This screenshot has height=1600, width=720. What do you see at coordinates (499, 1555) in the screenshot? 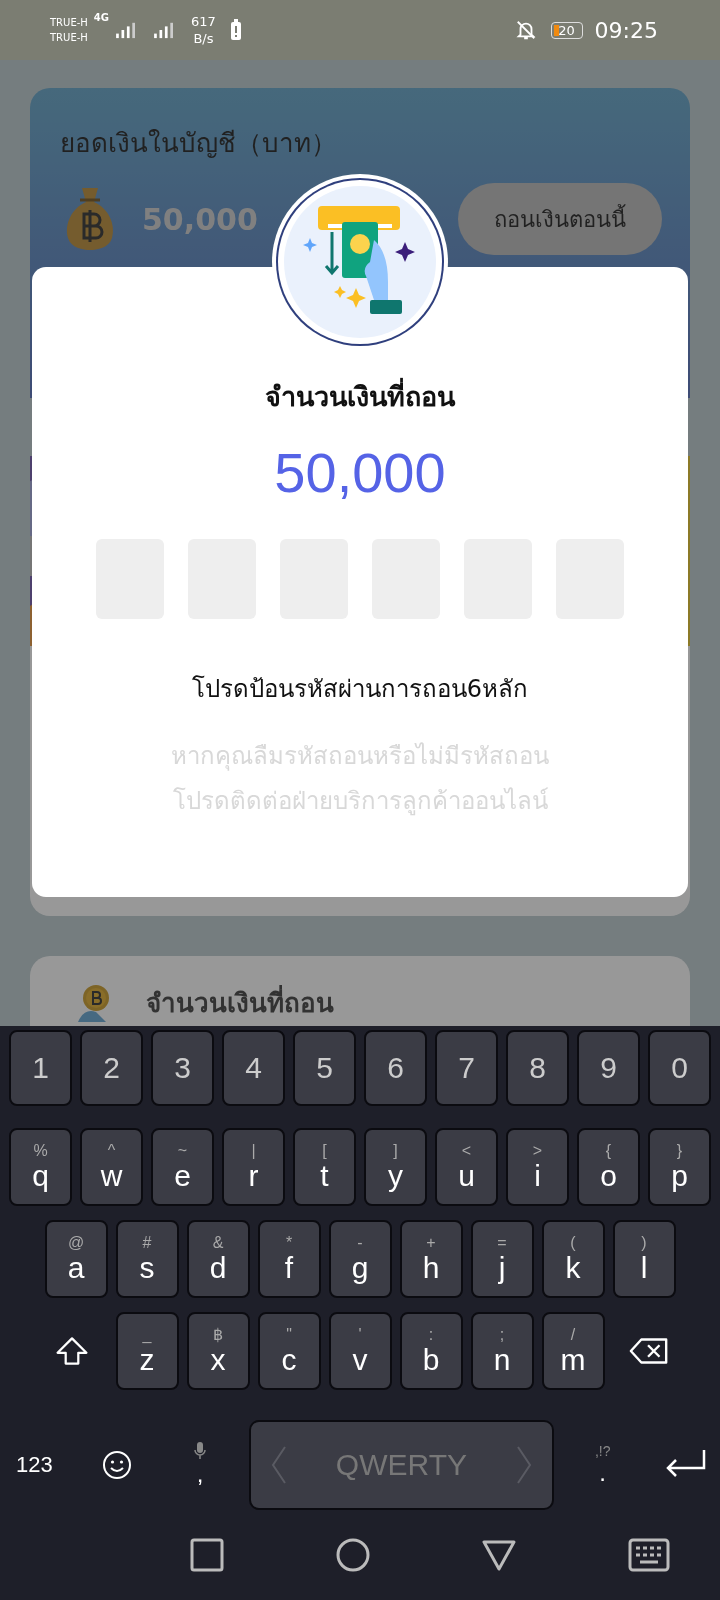
I see `back-icon` at bounding box center [499, 1555].